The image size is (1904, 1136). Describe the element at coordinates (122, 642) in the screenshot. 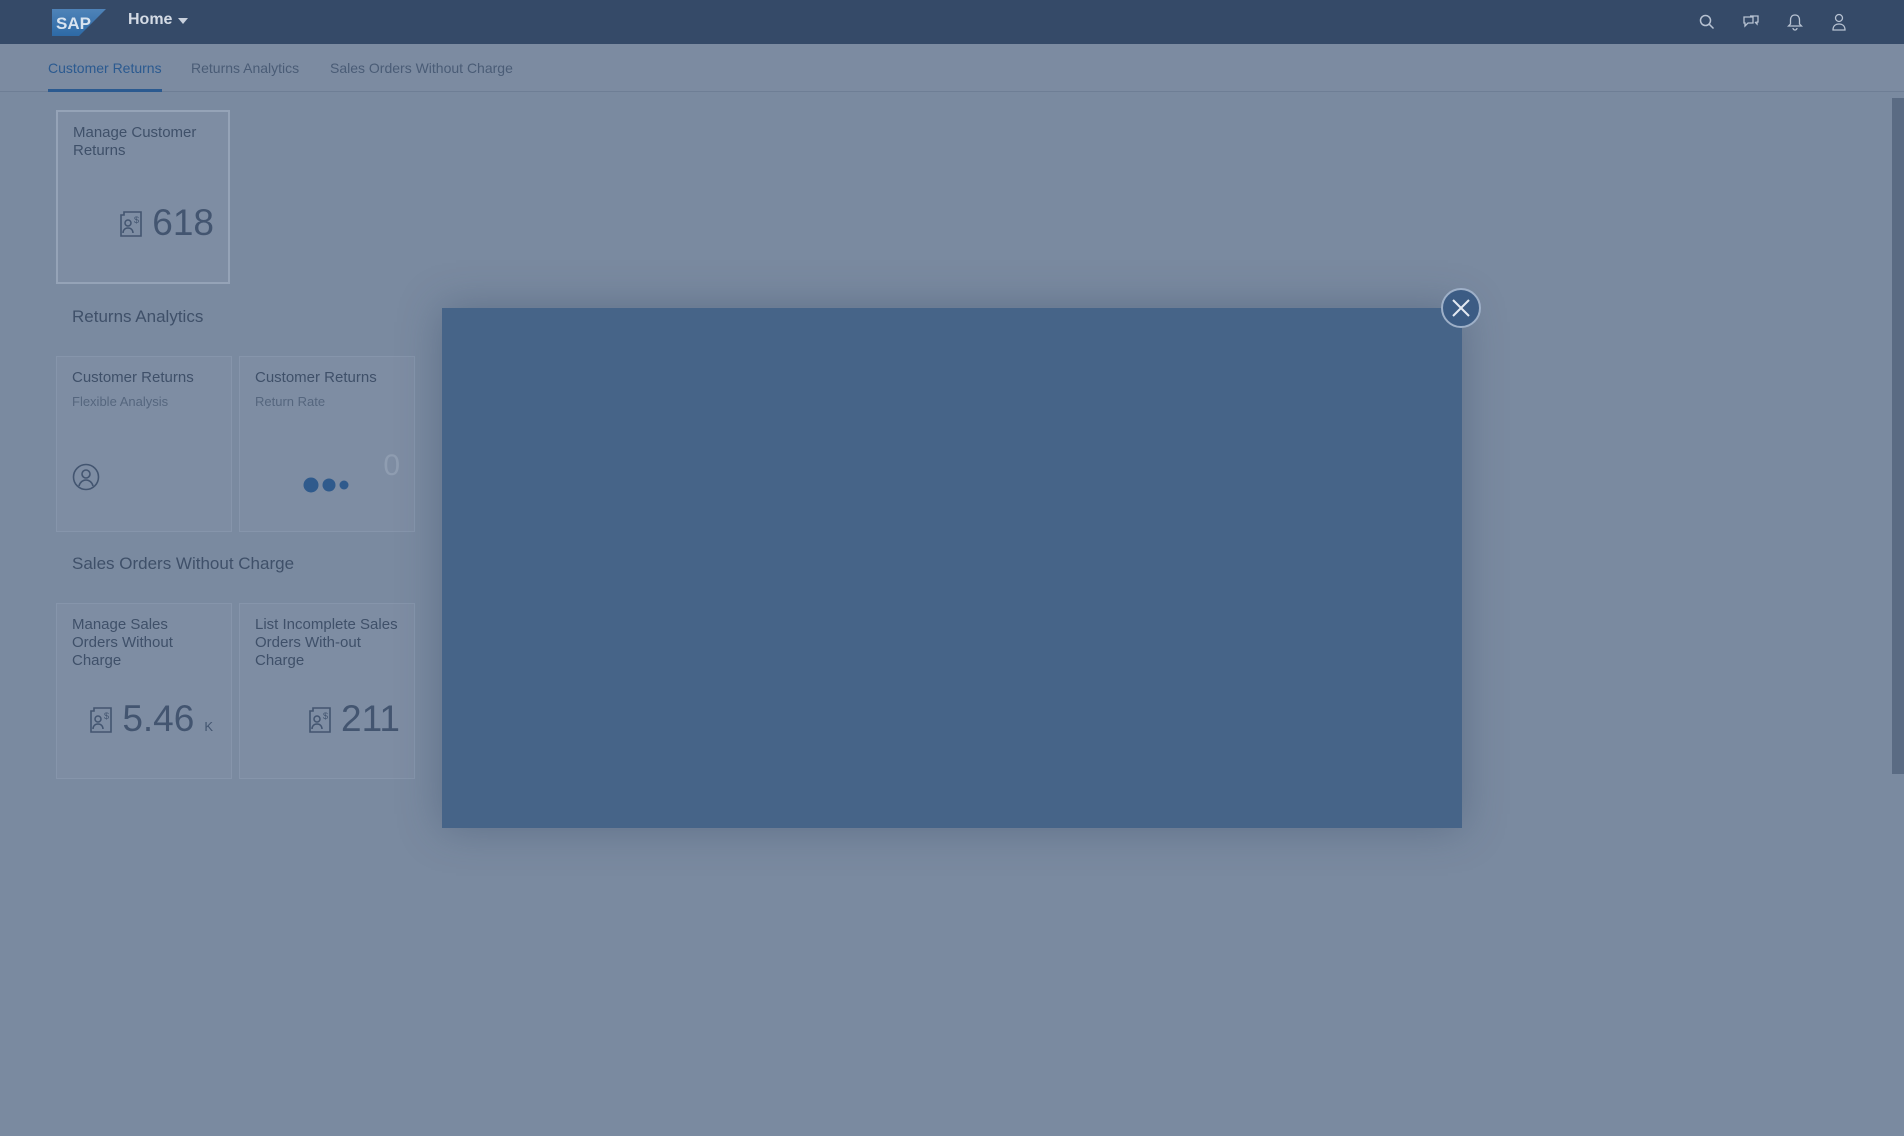

I see `tile-title: Manage Sales Orders Without Charge` at that location.